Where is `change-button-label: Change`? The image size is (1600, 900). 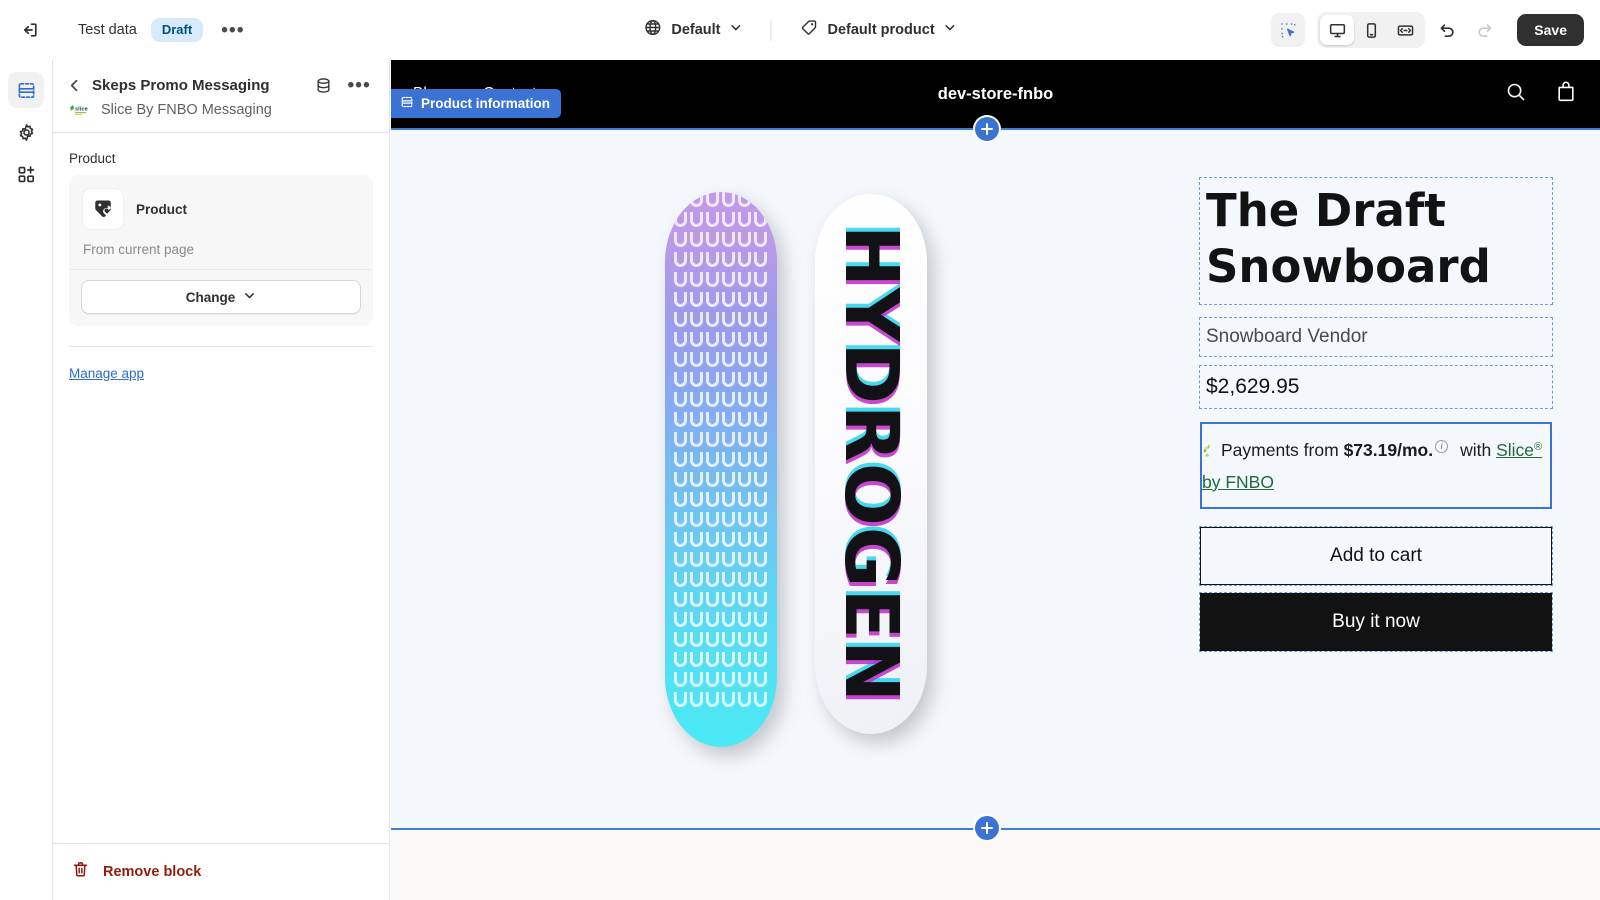
change-button-label: Change is located at coordinates (210, 297).